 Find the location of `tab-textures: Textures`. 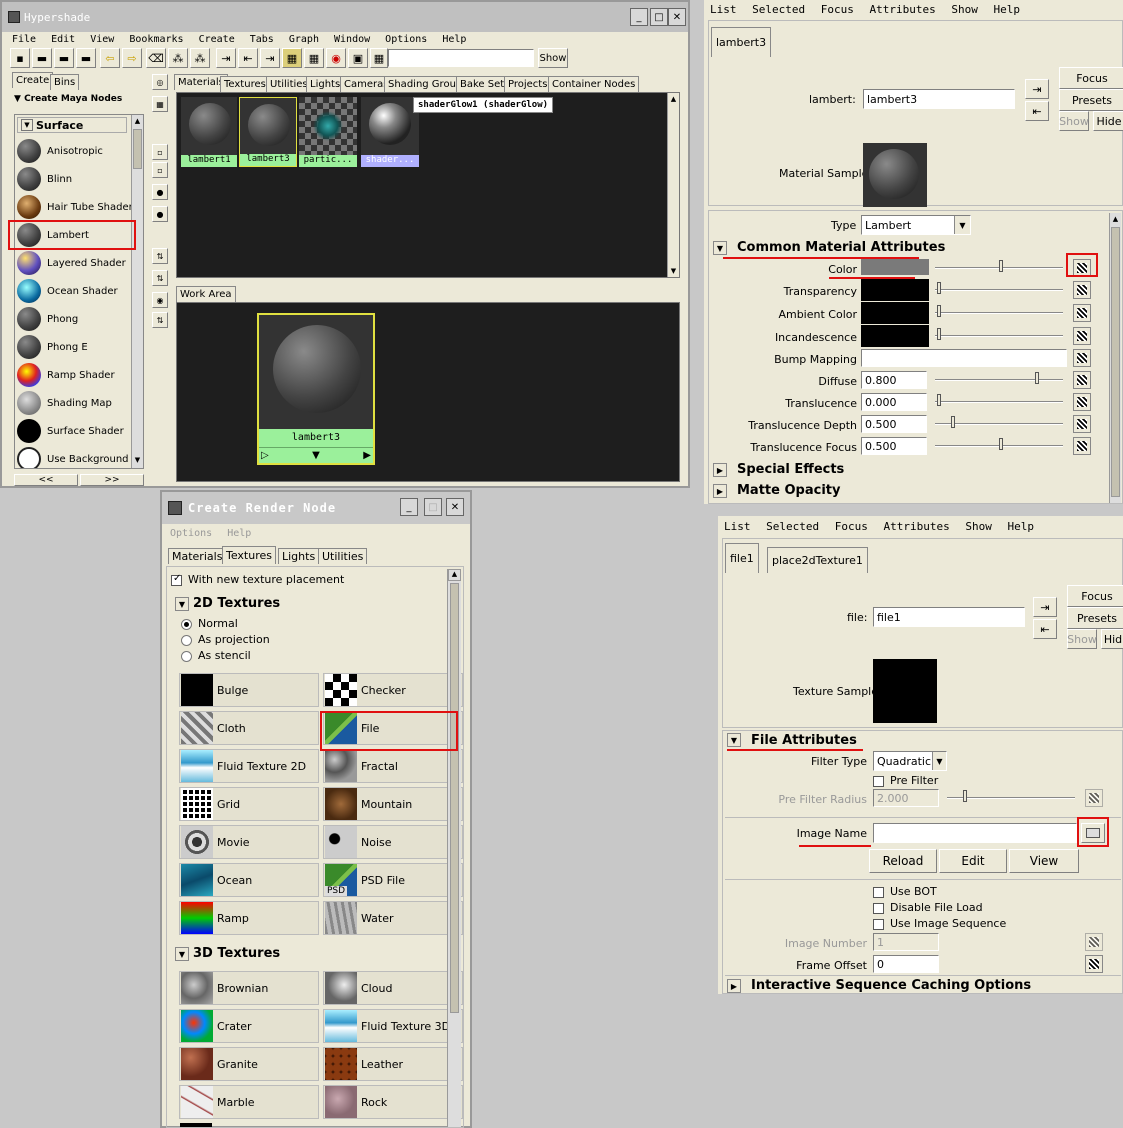

tab-textures: Textures is located at coordinates (245, 84).